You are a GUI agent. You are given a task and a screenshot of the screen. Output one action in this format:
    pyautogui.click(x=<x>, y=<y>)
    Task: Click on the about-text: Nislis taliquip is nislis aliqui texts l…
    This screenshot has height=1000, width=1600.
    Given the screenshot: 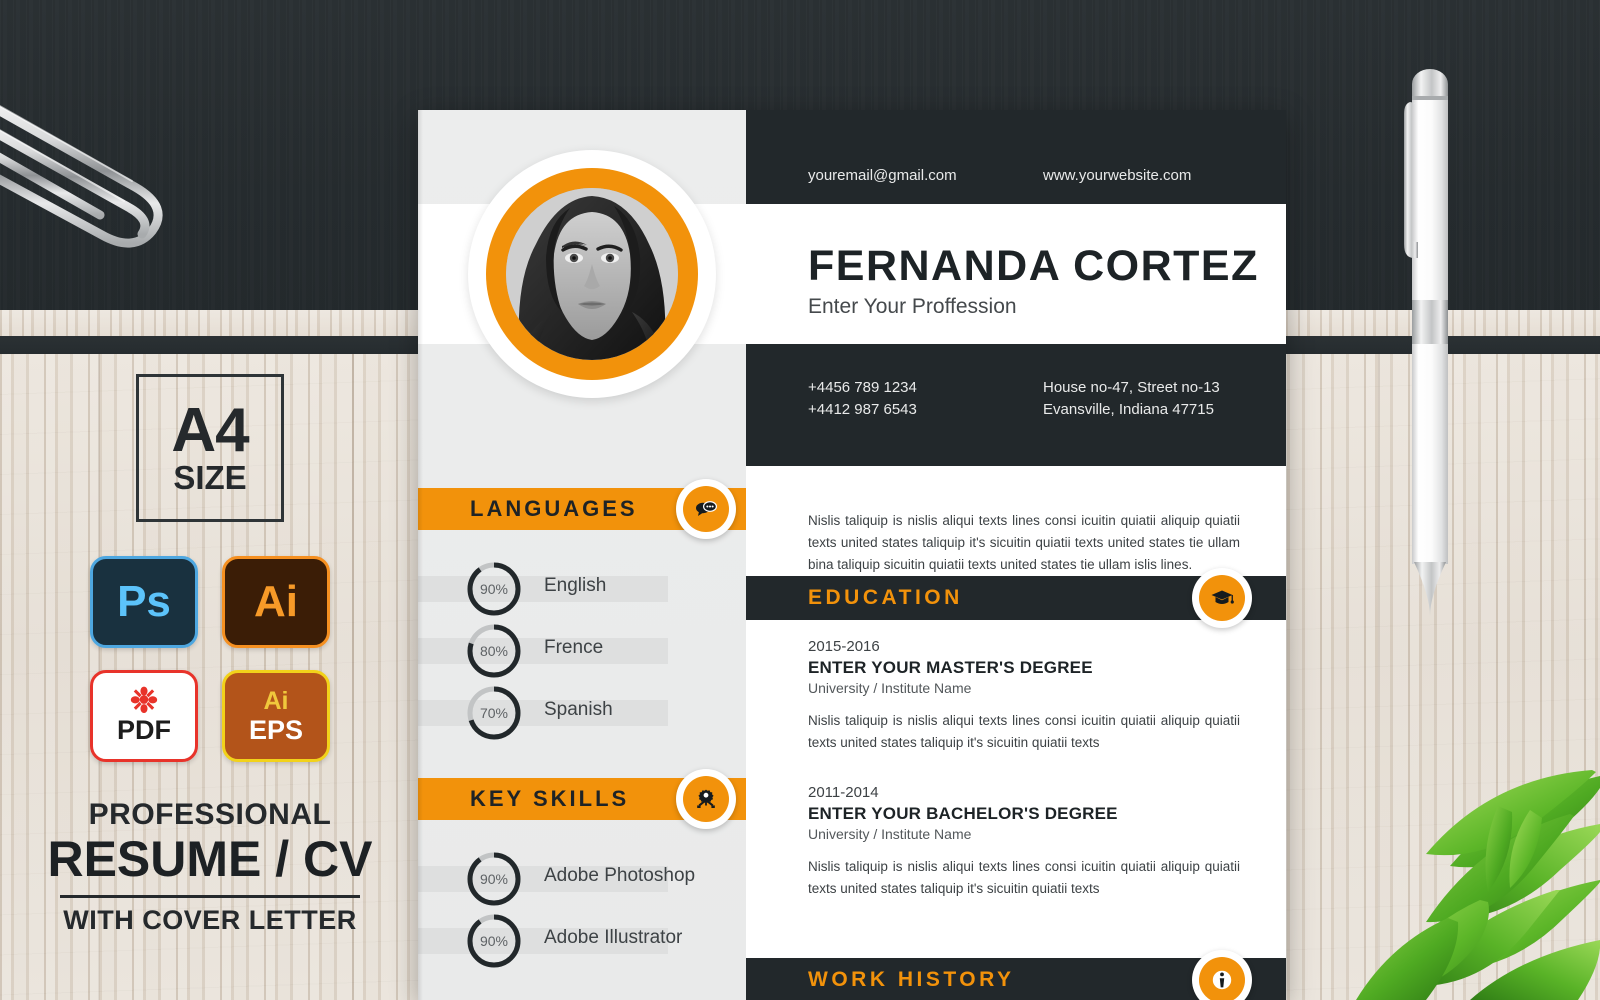 What is the action you would take?
    pyautogui.click(x=1024, y=542)
    